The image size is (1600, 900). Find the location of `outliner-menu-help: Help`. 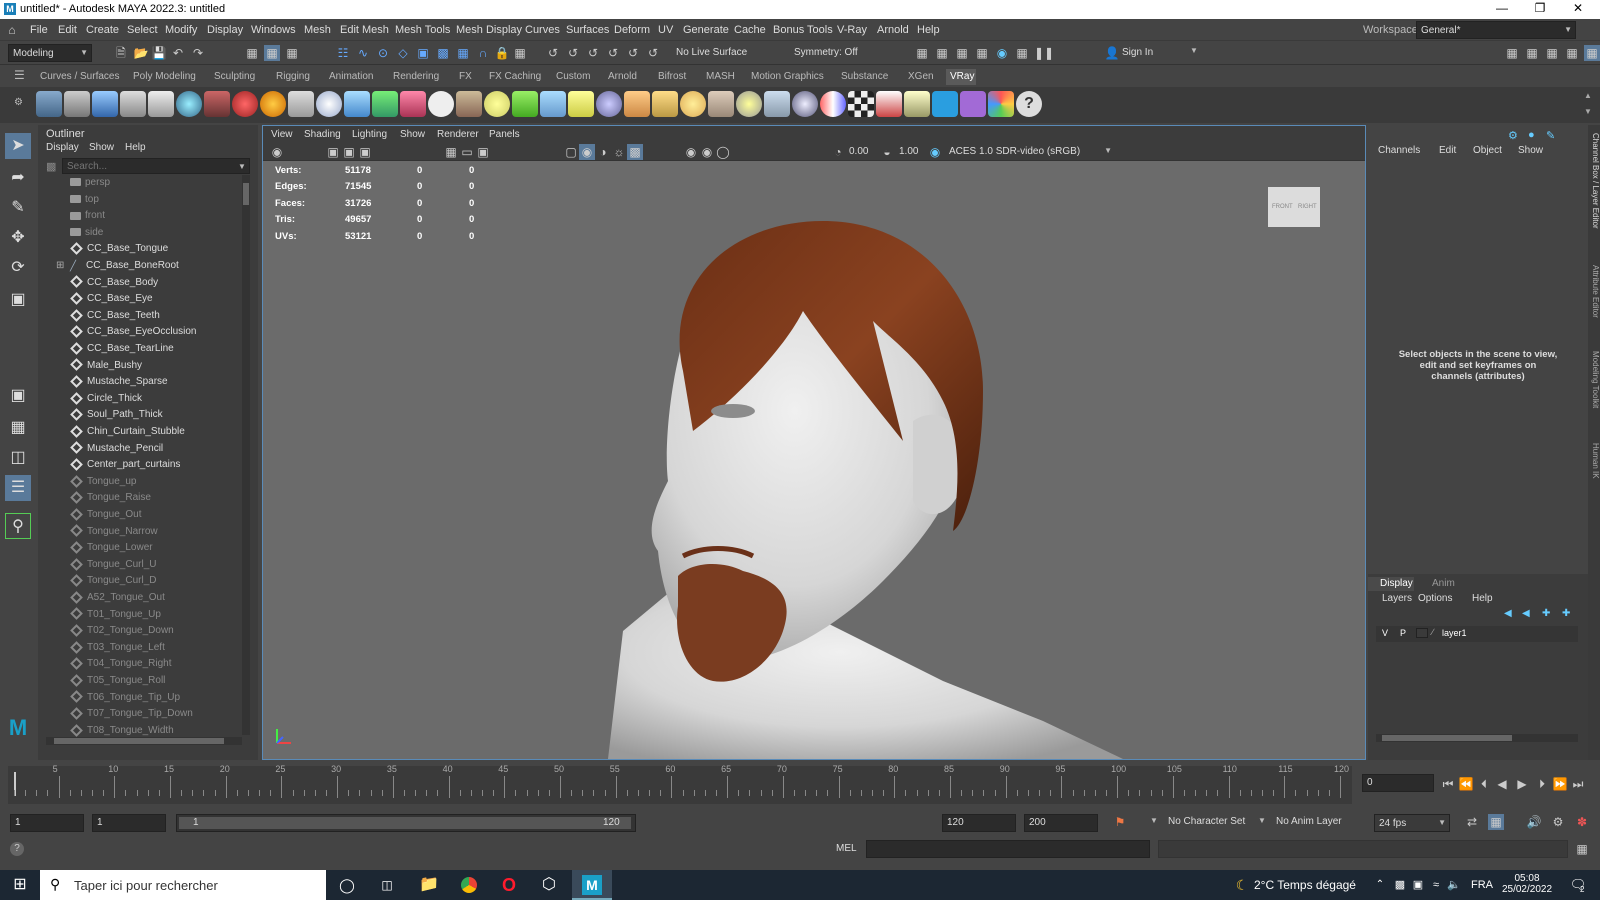

outliner-menu-help: Help is located at coordinates (135, 147).